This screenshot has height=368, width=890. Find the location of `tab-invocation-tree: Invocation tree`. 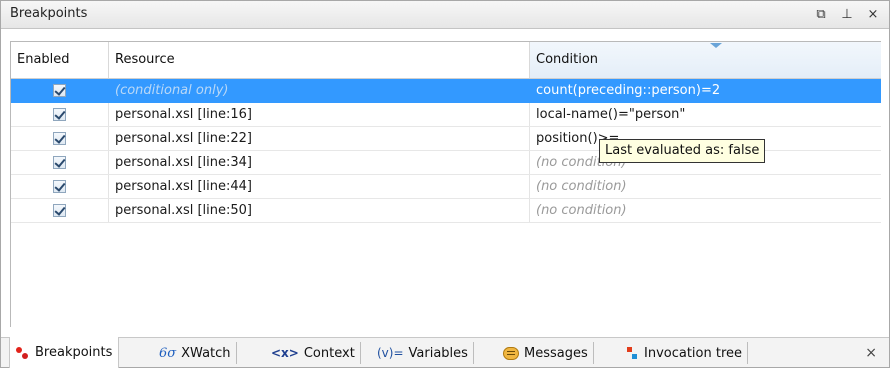

tab-invocation-tree: Invocation tree is located at coordinates (684, 353).